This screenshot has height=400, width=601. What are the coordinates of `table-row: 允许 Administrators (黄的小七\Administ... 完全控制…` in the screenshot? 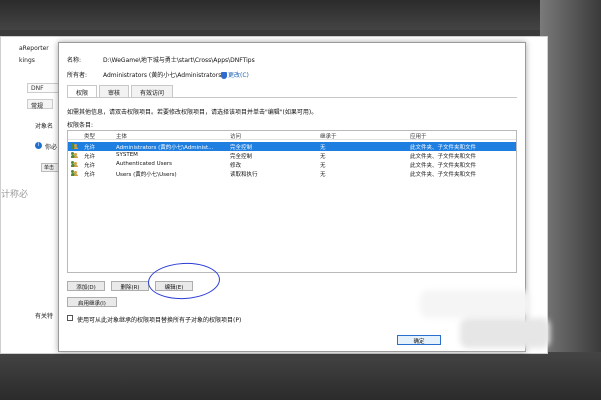 It's located at (292, 146).